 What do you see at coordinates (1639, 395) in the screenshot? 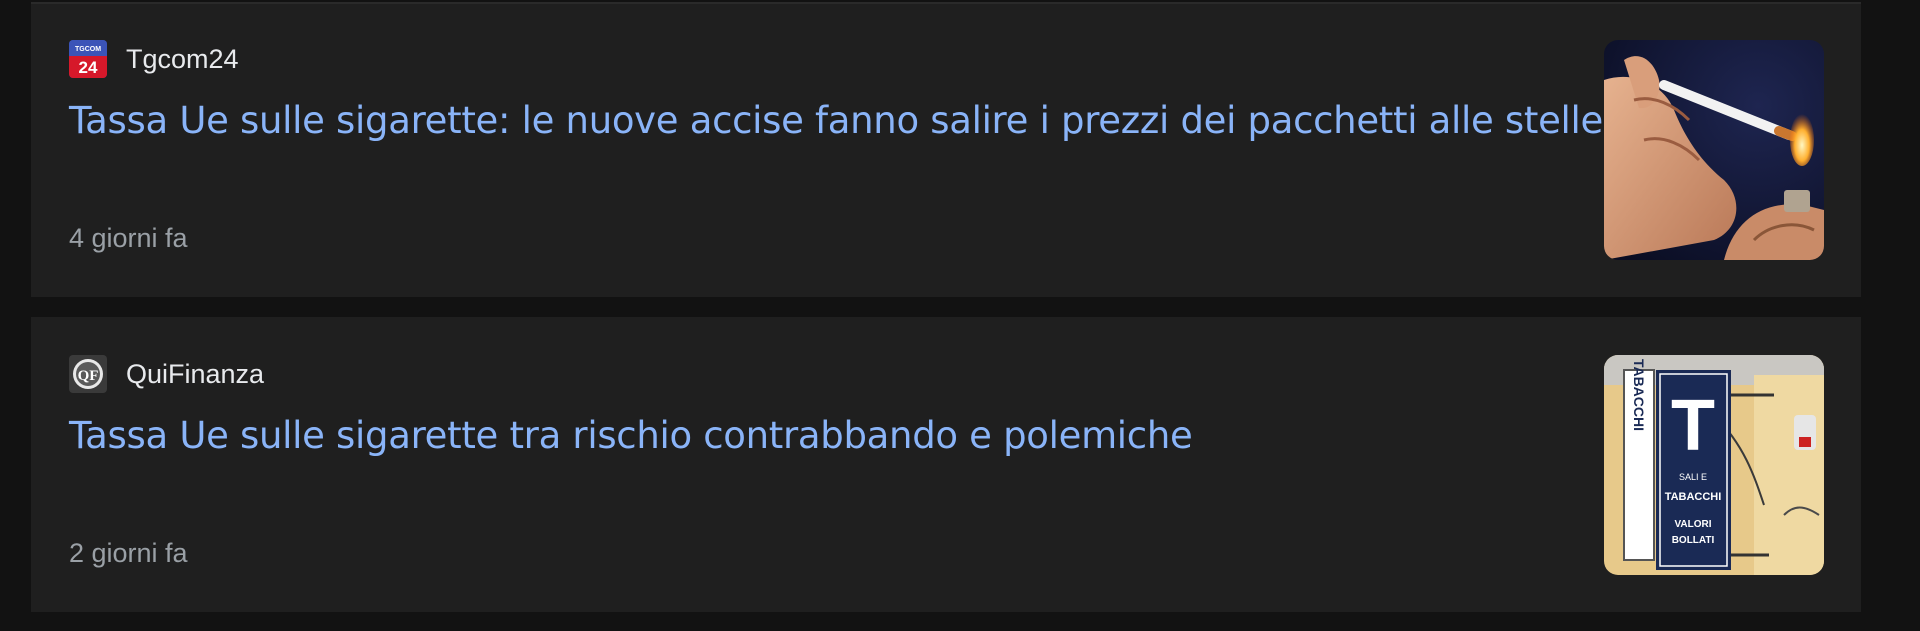
I see `sign-vertical-text: TABACCHI` at bounding box center [1639, 395].